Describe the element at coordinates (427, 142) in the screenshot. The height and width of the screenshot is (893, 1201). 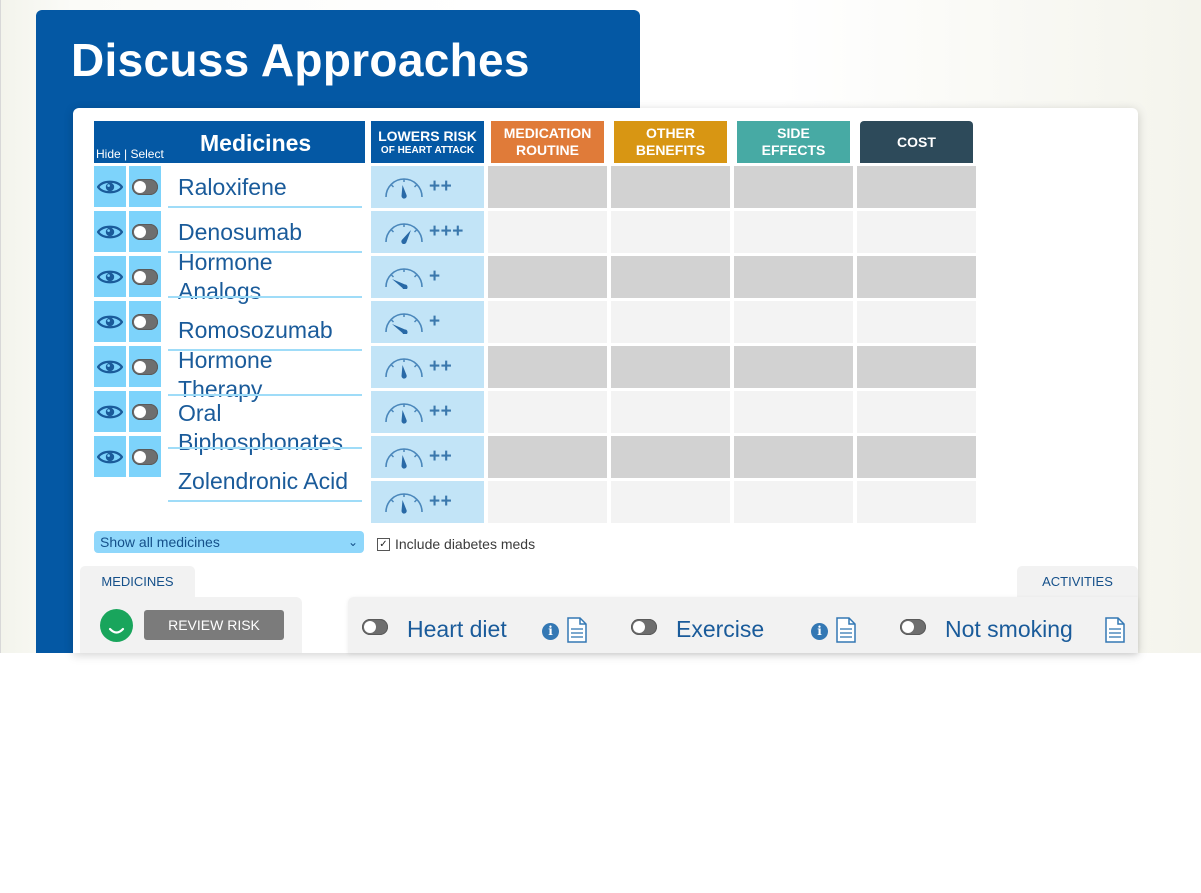
I see `col-header-lowers-risk: LOWERS RISK OF HEART ATTACK` at that location.